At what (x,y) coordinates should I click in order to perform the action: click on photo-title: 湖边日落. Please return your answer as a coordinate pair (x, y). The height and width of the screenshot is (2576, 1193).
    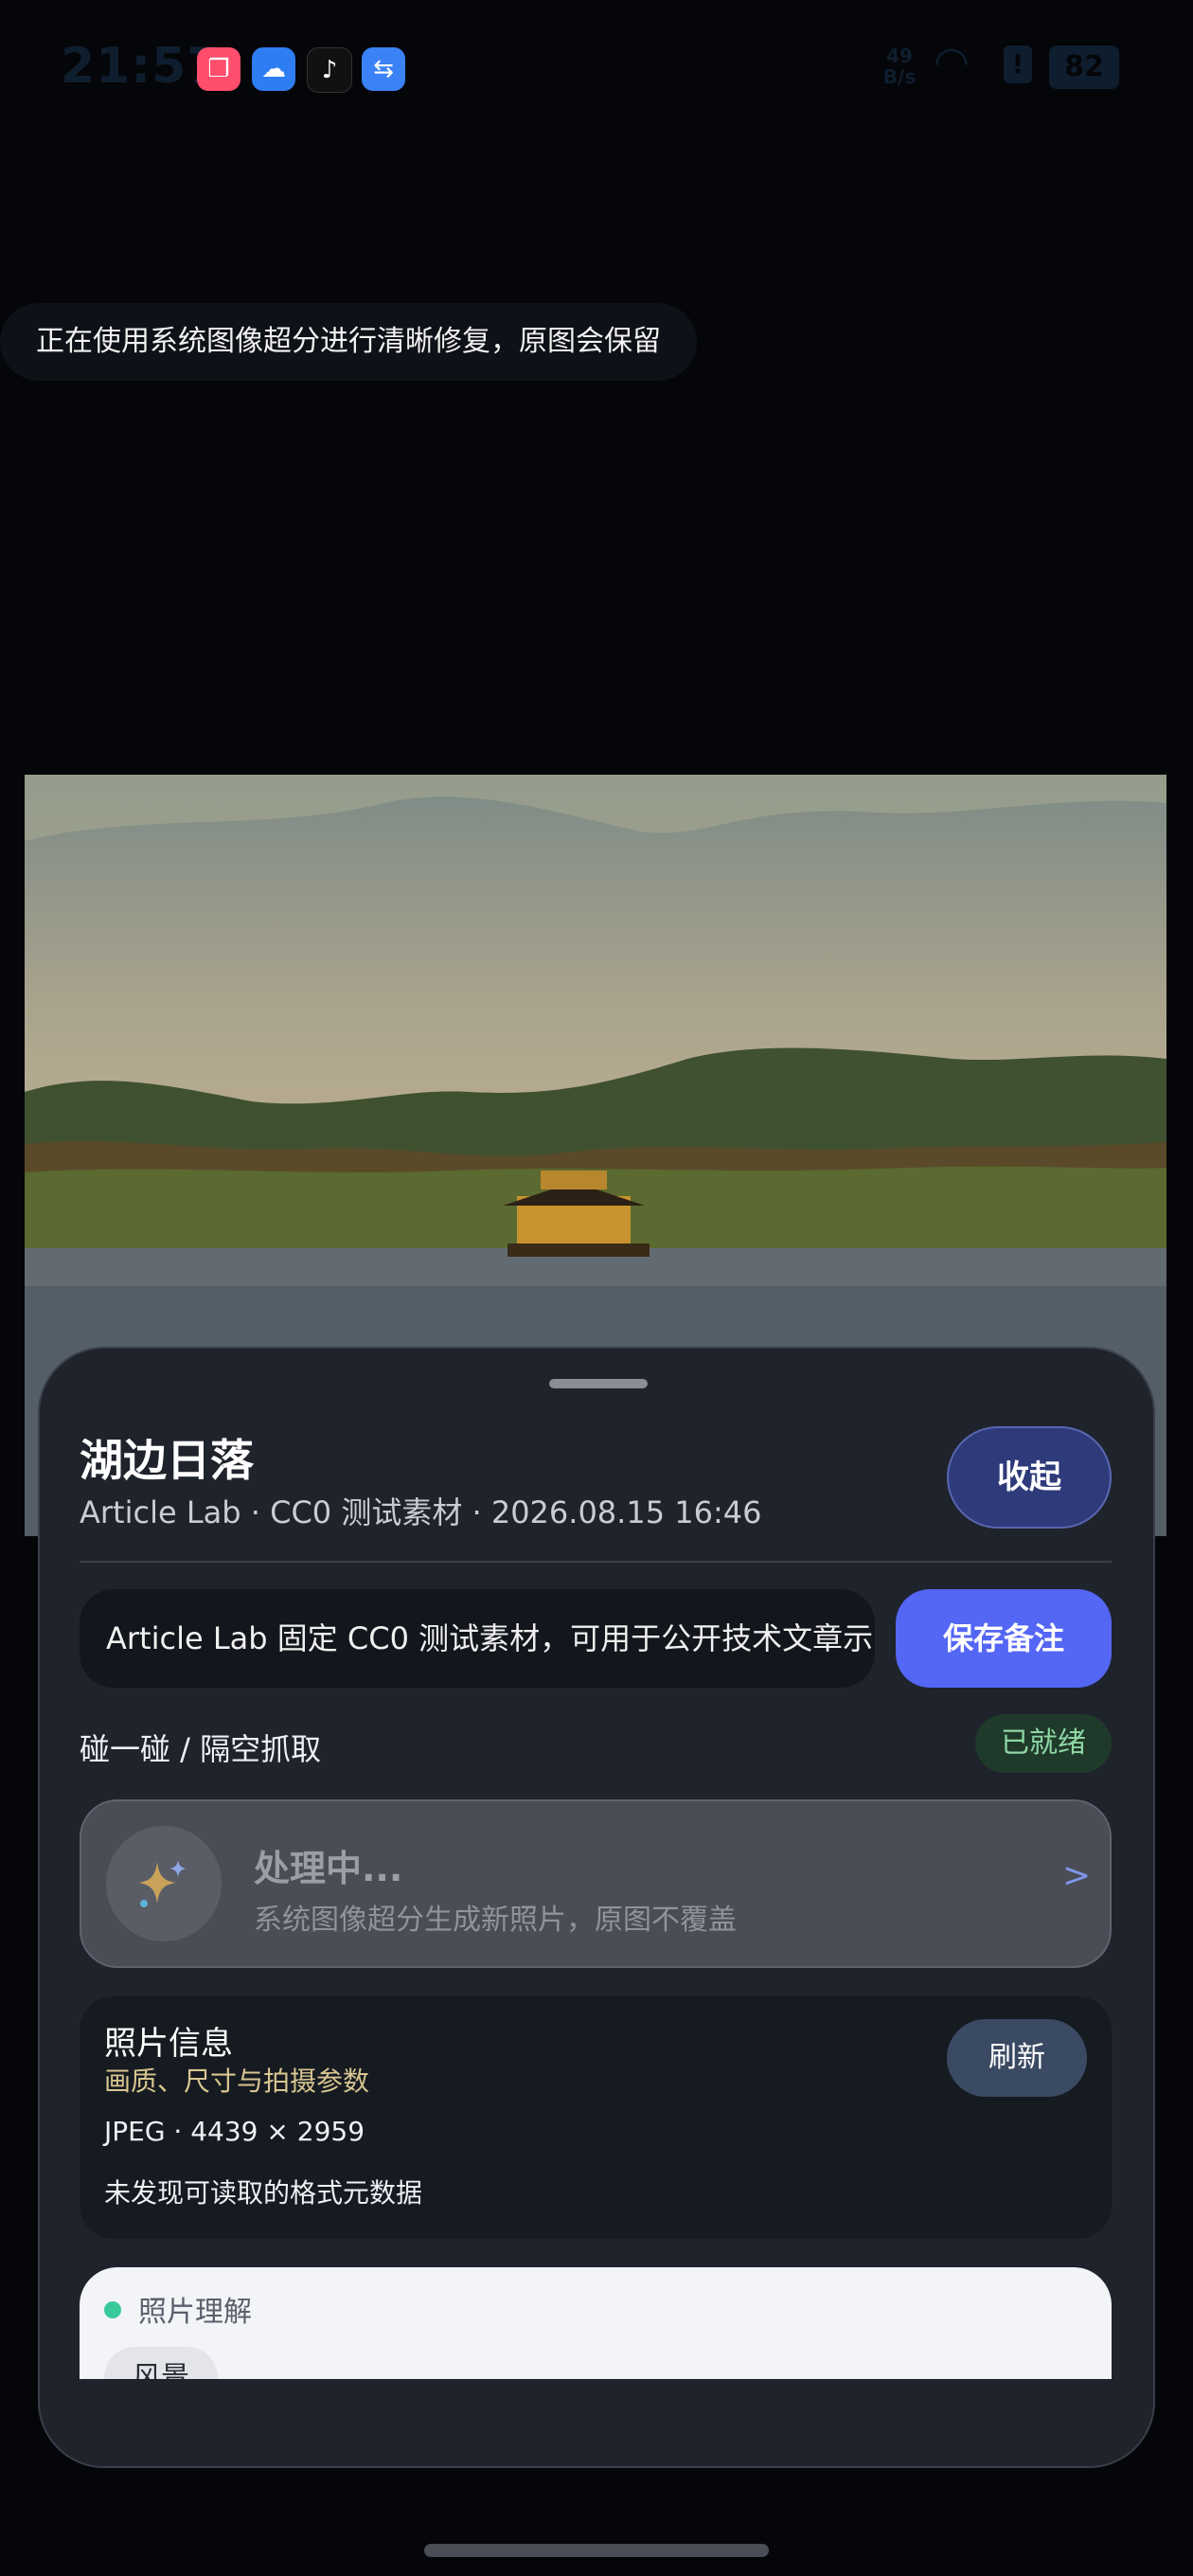
    Looking at the image, I should click on (167, 1460).